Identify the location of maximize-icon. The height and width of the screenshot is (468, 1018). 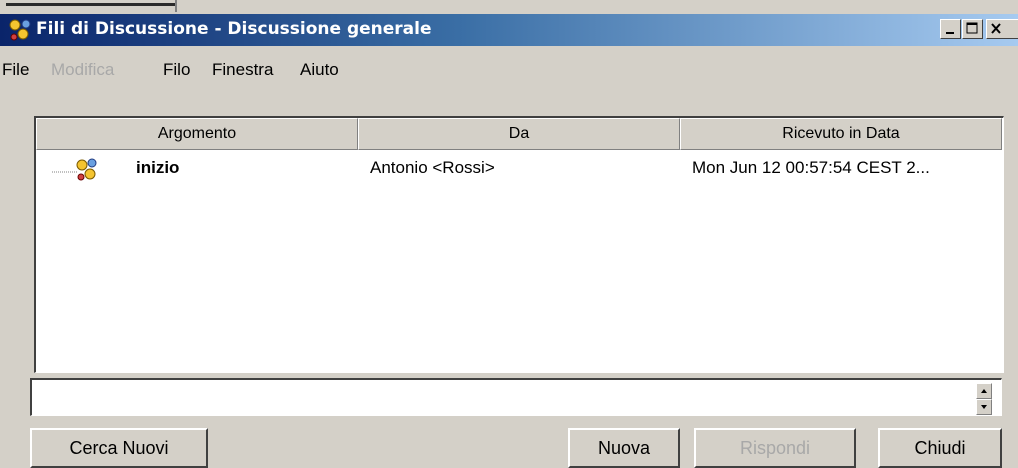
(972, 28).